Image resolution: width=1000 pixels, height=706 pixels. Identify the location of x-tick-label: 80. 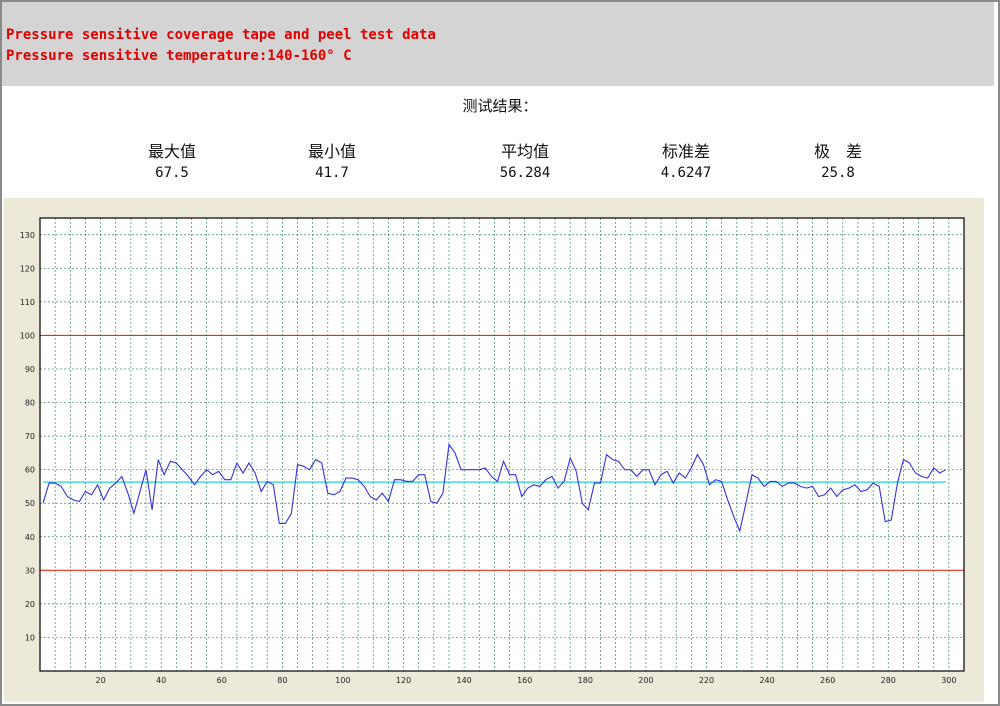
(282, 680).